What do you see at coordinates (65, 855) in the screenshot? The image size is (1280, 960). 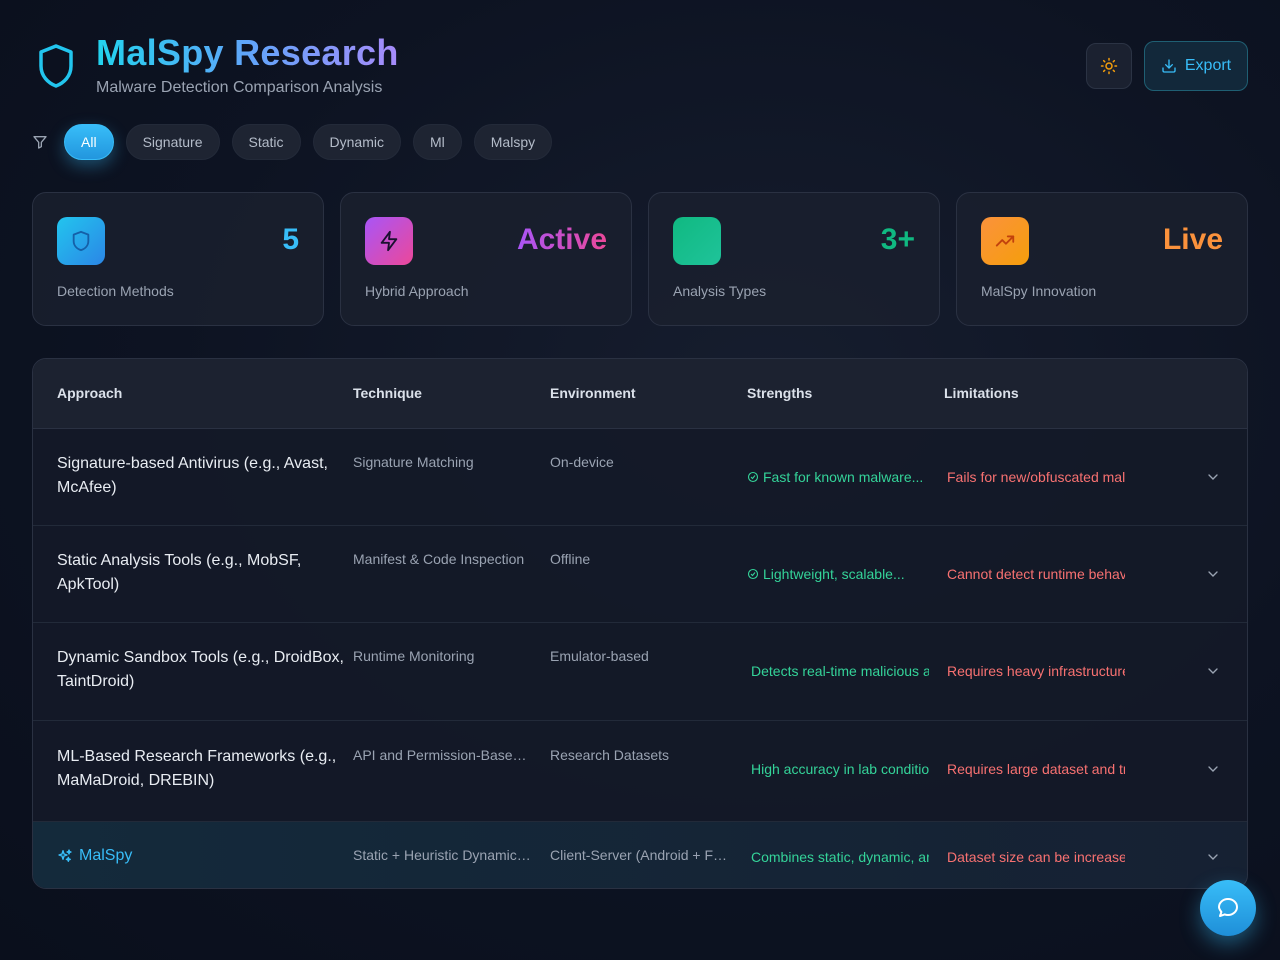 I see `sparkles-icon` at bounding box center [65, 855].